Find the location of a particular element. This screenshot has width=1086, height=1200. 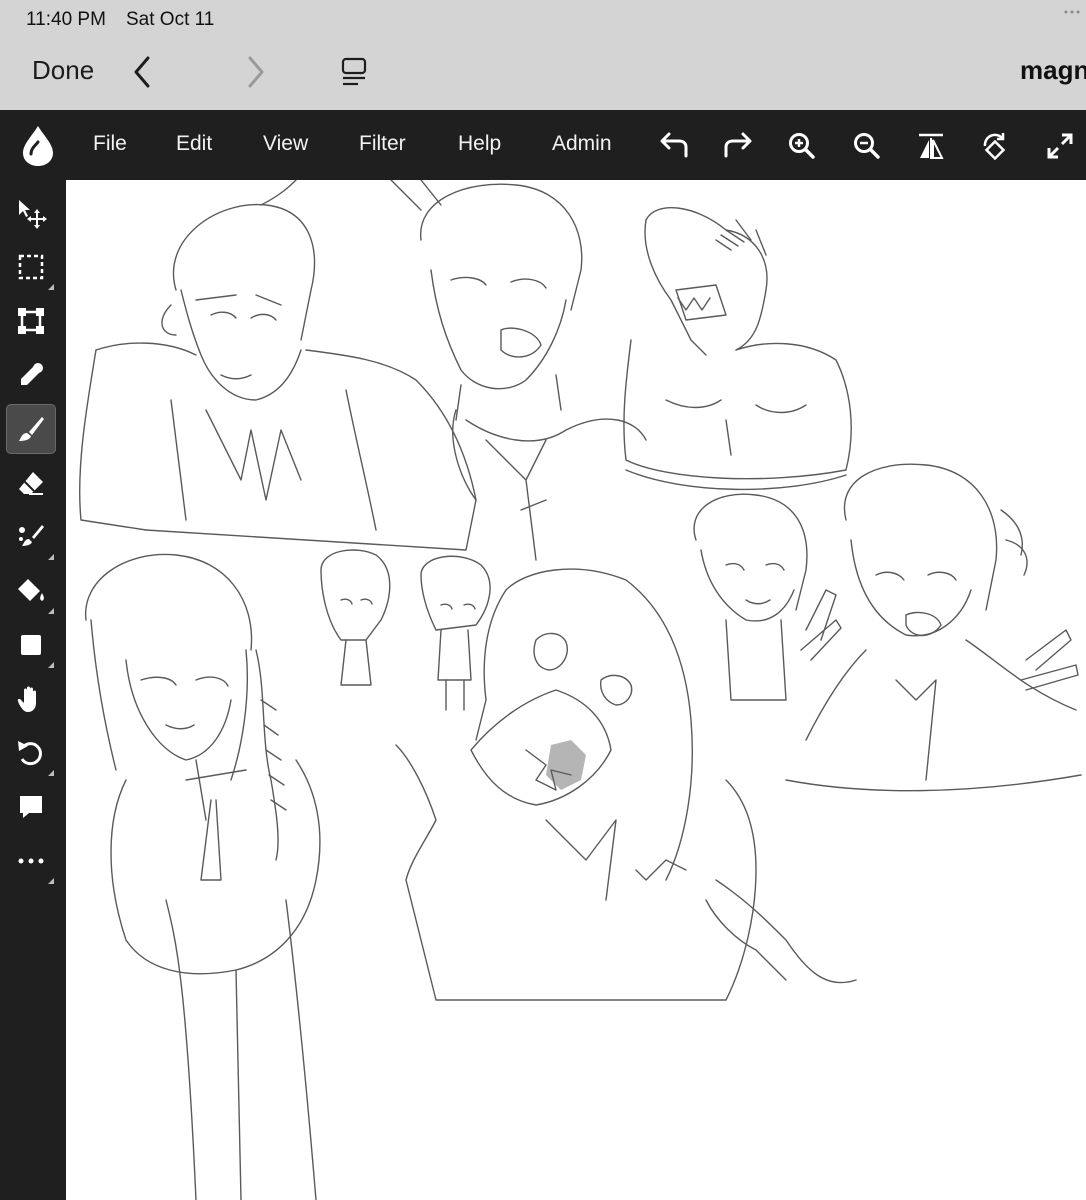

status-dots-icon is located at coordinates (1072, 12).